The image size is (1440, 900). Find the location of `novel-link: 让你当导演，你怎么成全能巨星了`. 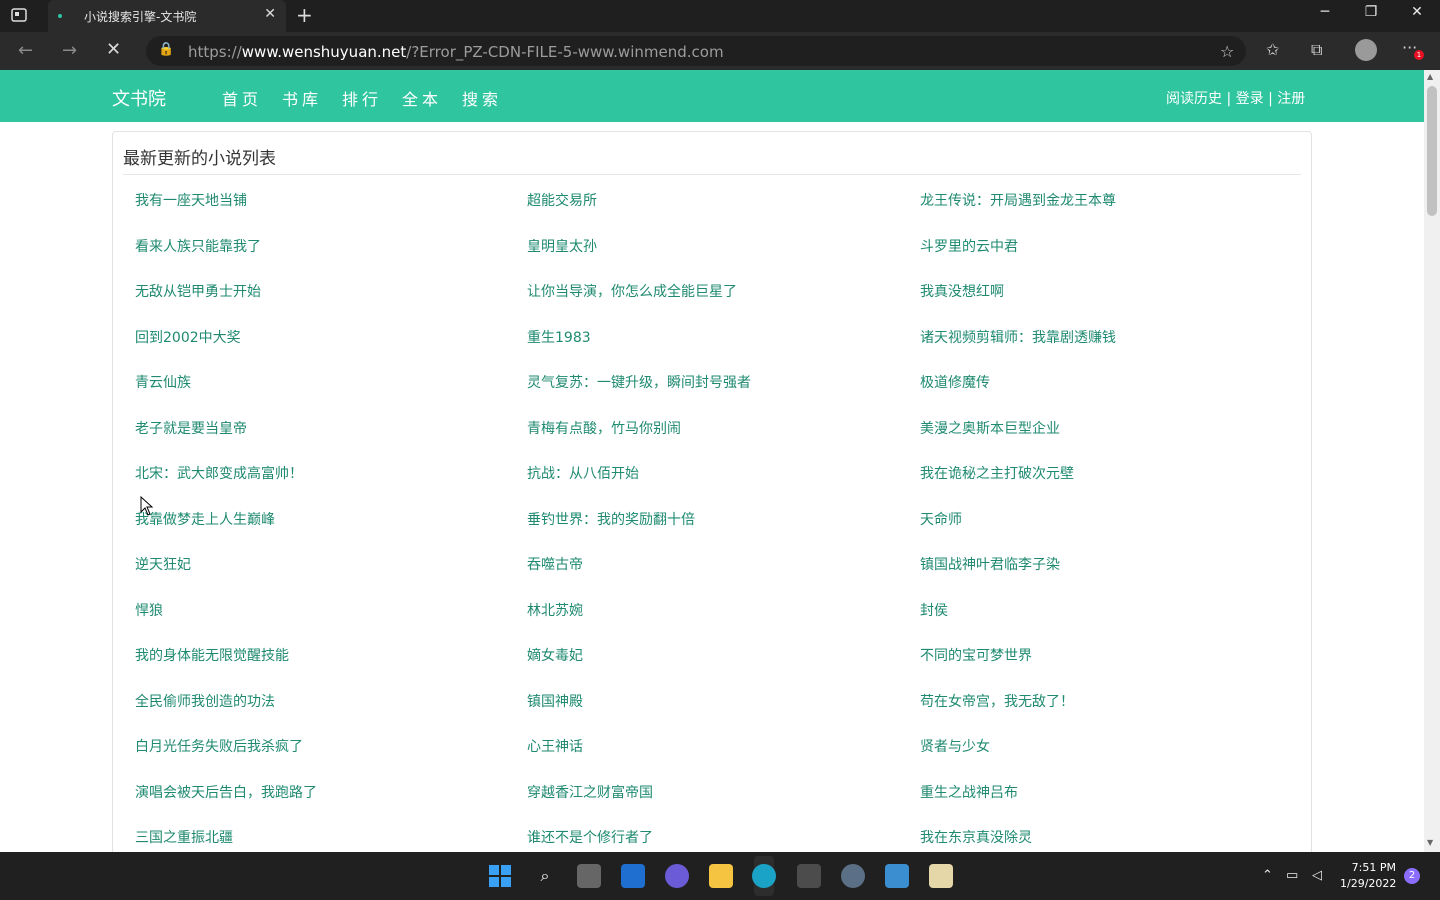

novel-link: 让你当导演，你怎么成全能巨星了 is located at coordinates (632, 291).